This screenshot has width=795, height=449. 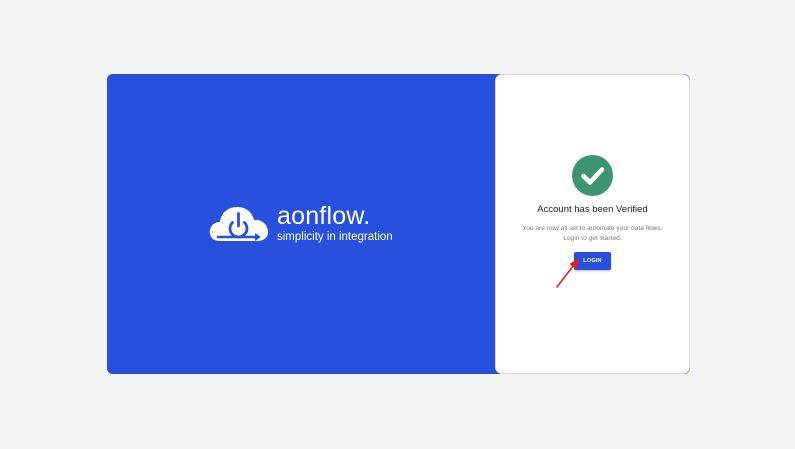 What do you see at coordinates (592, 238) in the screenshot?
I see `verify-message-line2: Login to get started.` at bounding box center [592, 238].